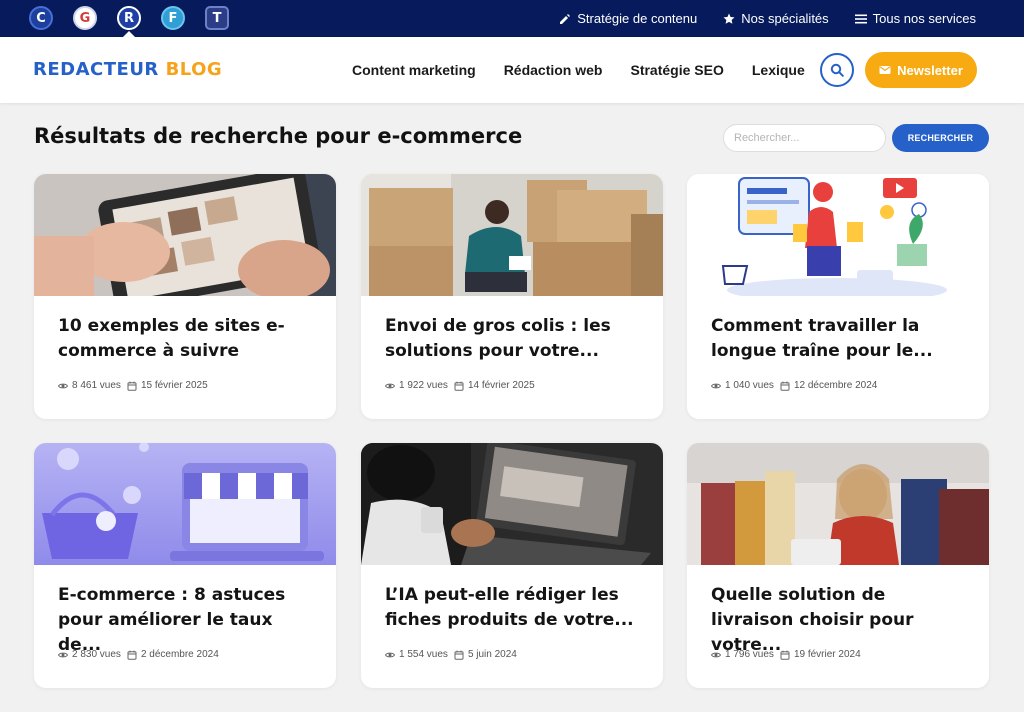 This screenshot has width=1024, height=712. Describe the element at coordinates (785, 18) in the screenshot. I see `toplink-label: Nos spécialités` at that location.